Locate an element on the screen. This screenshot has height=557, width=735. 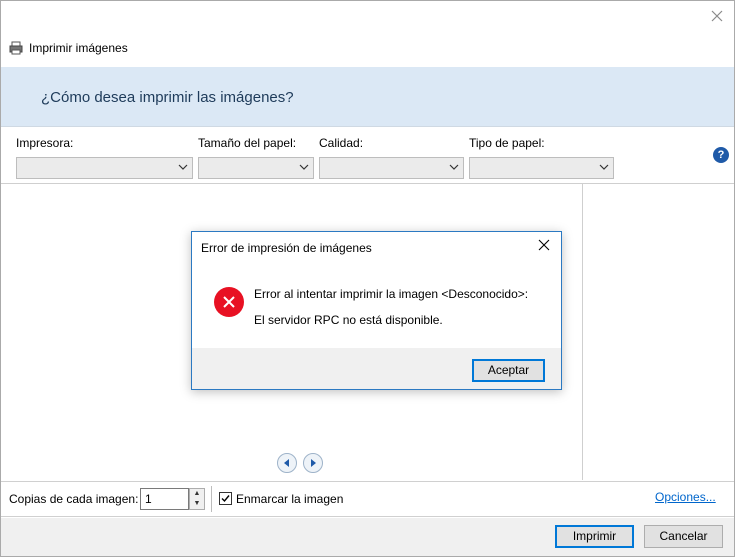
dialog-footer: Aceptar is located at coordinates (376, 368).